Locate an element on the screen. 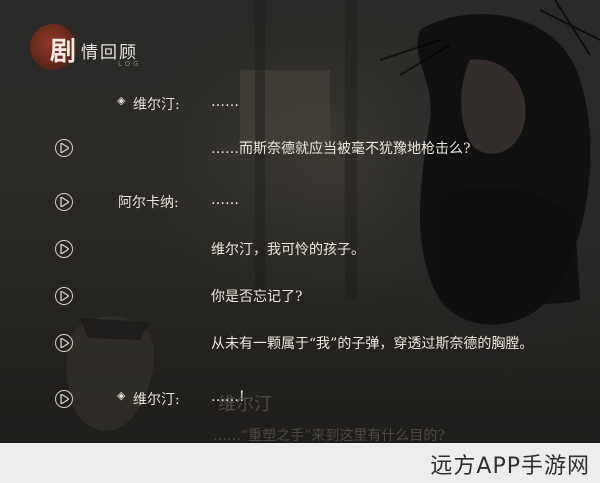  header-subtitle: LOG is located at coordinates (130, 64).